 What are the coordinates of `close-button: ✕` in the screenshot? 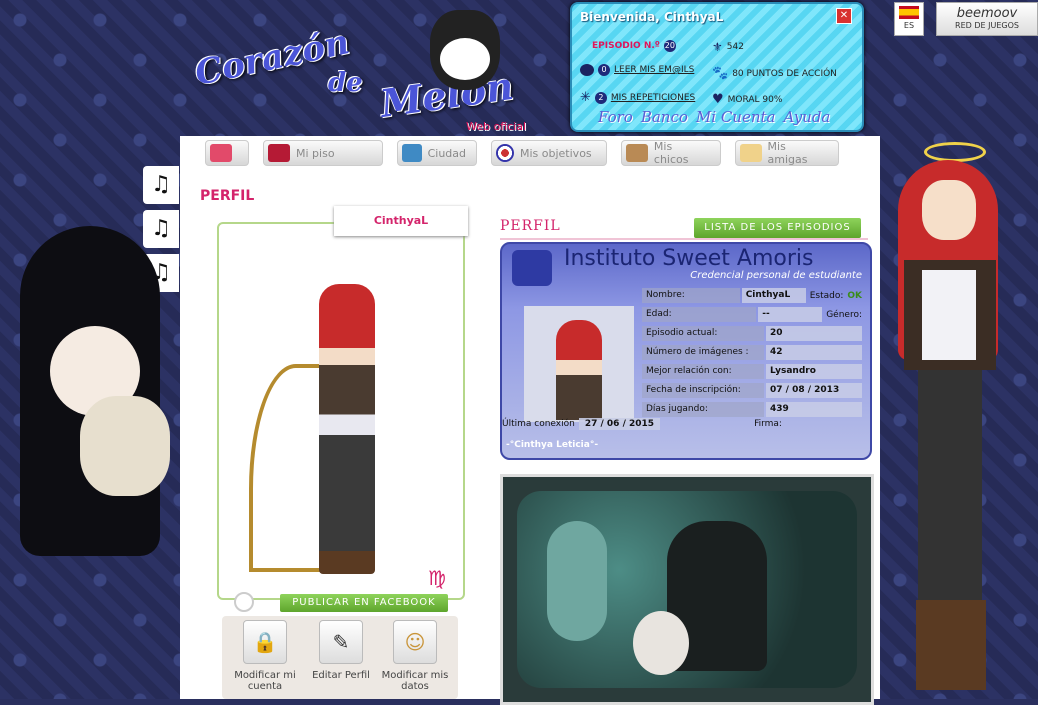 It's located at (844, 16).